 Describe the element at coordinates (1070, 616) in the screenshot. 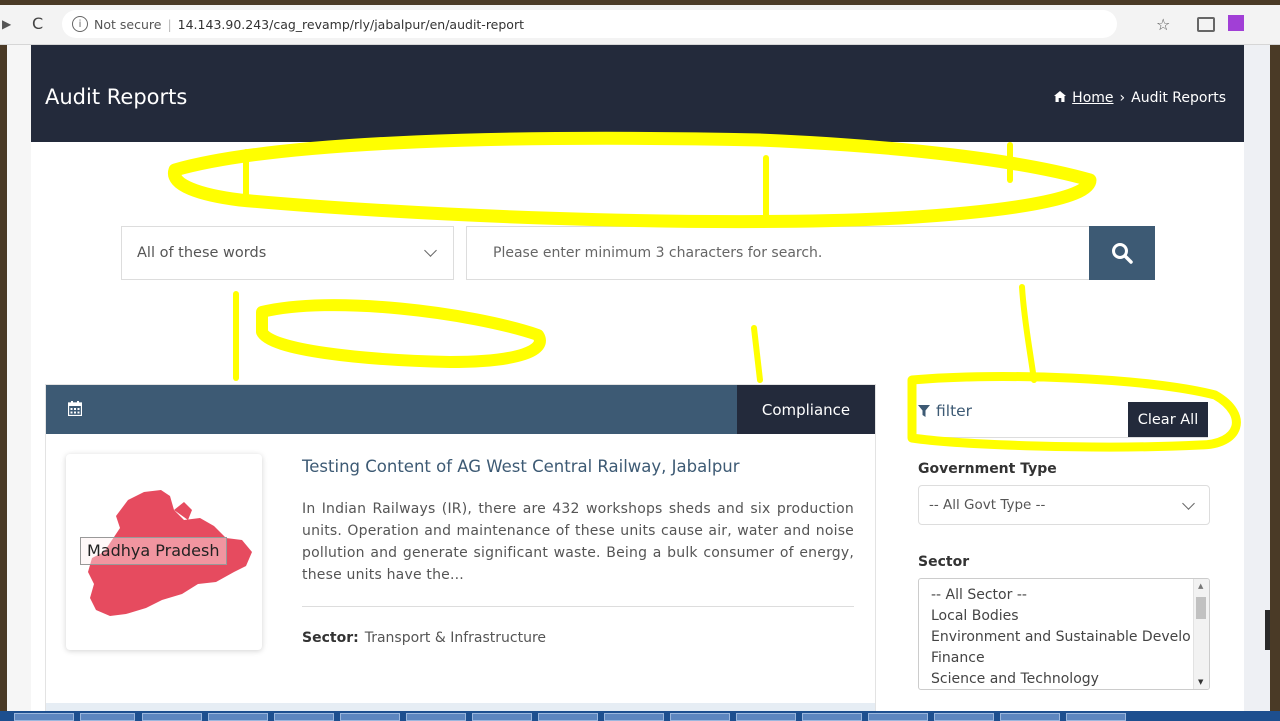

I see `sector-option: Local Bodies` at that location.